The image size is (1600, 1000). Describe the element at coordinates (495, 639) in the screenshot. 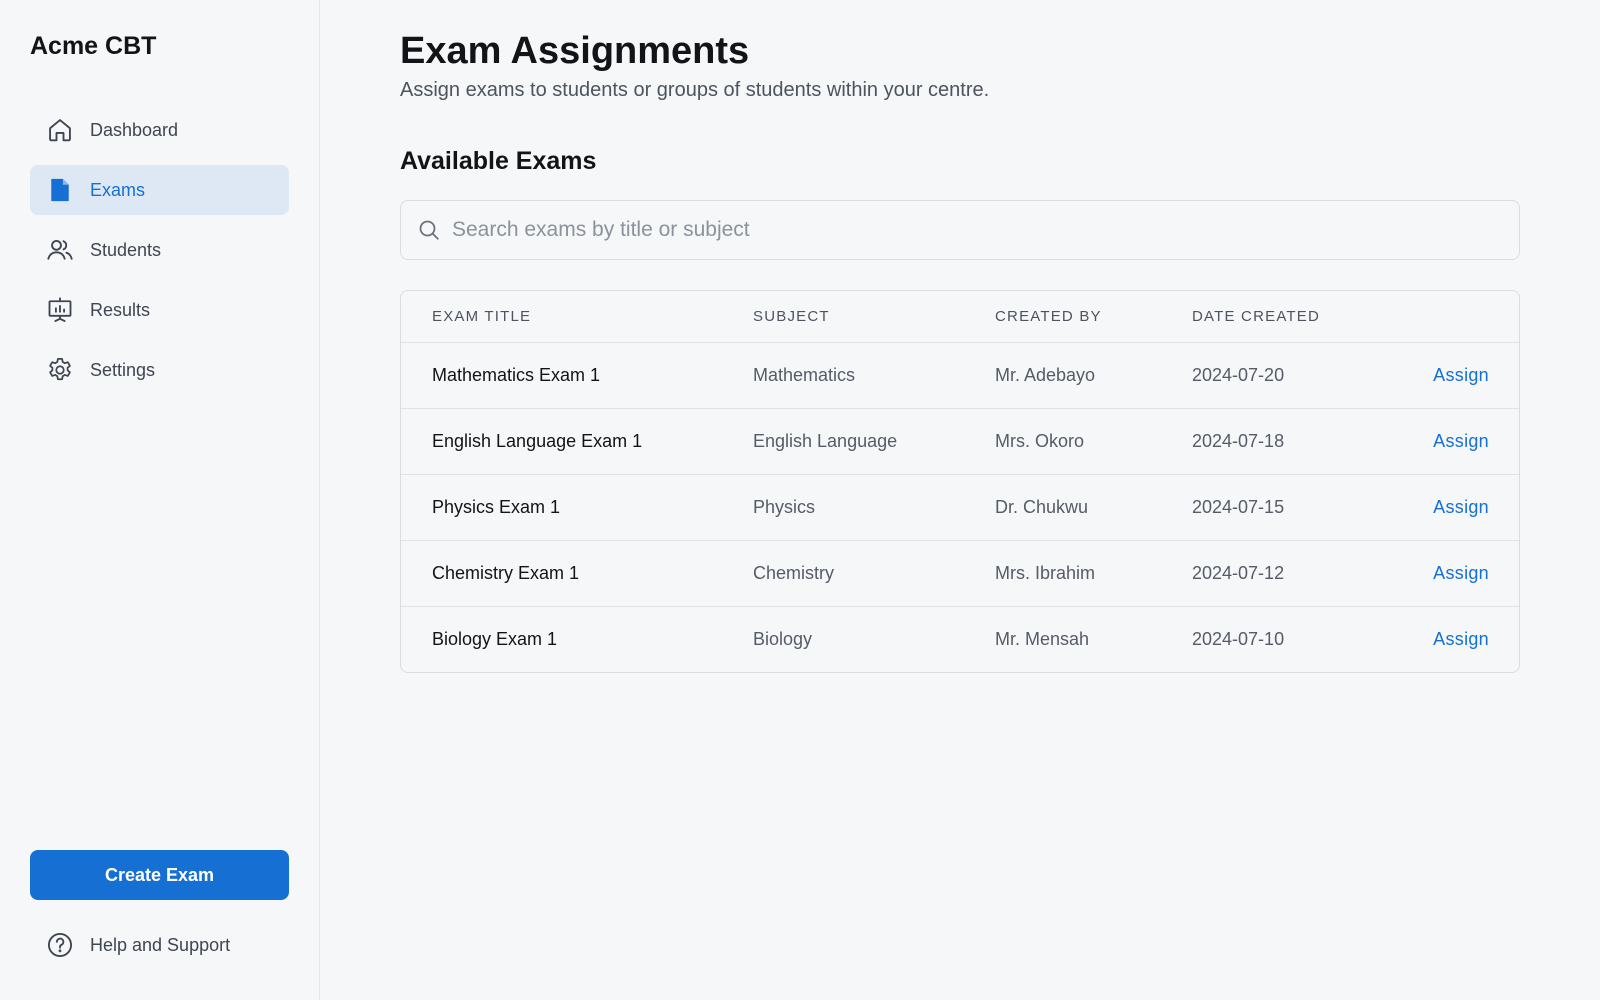

I see `exam-title-cell: Biology Exam 1` at that location.